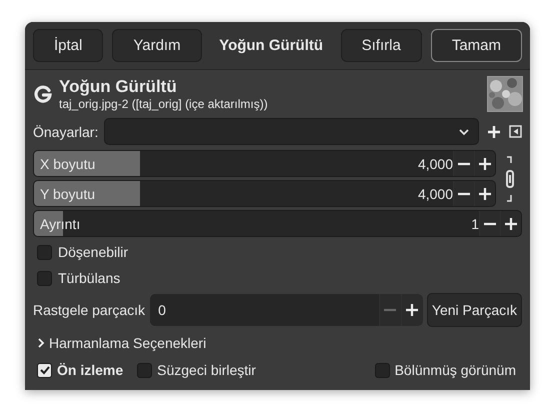 The image size is (555, 407). Describe the element at coordinates (65, 132) in the screenshot. I see `presets-label: Önayarlar:` at that location.